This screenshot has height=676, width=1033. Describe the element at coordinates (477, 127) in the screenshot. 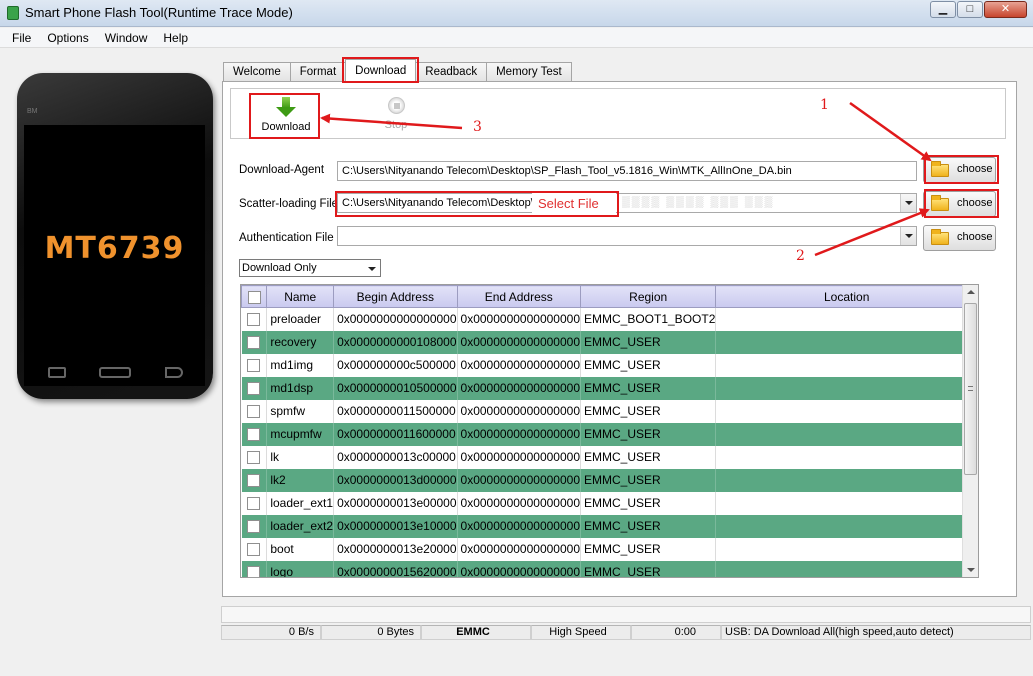

I see `annotation-number-3: 3` at that location.